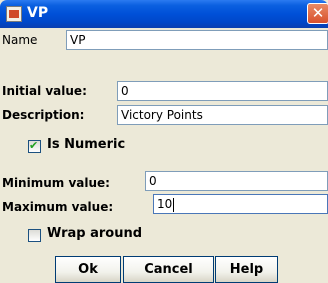 The height and width of the screenshot is (283, 328). Describe the element at coordinates (222, 91) in the screenshot. I see `initial-value-field: 0` at that location.